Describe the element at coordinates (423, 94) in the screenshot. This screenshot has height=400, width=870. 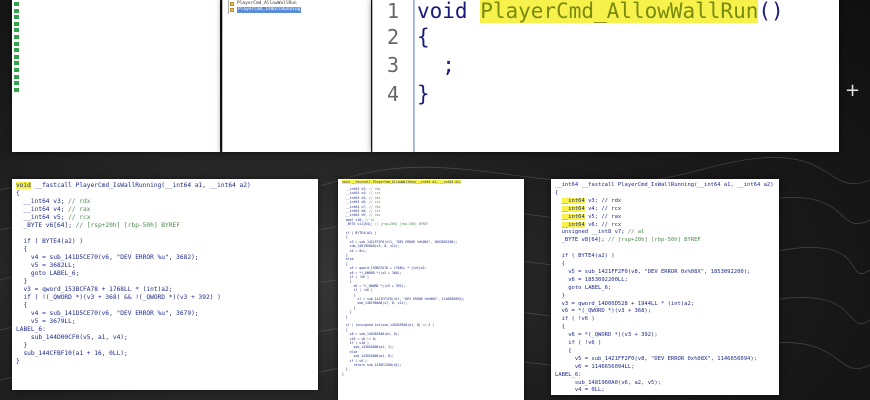
I see `code-line-4: }` at that location.